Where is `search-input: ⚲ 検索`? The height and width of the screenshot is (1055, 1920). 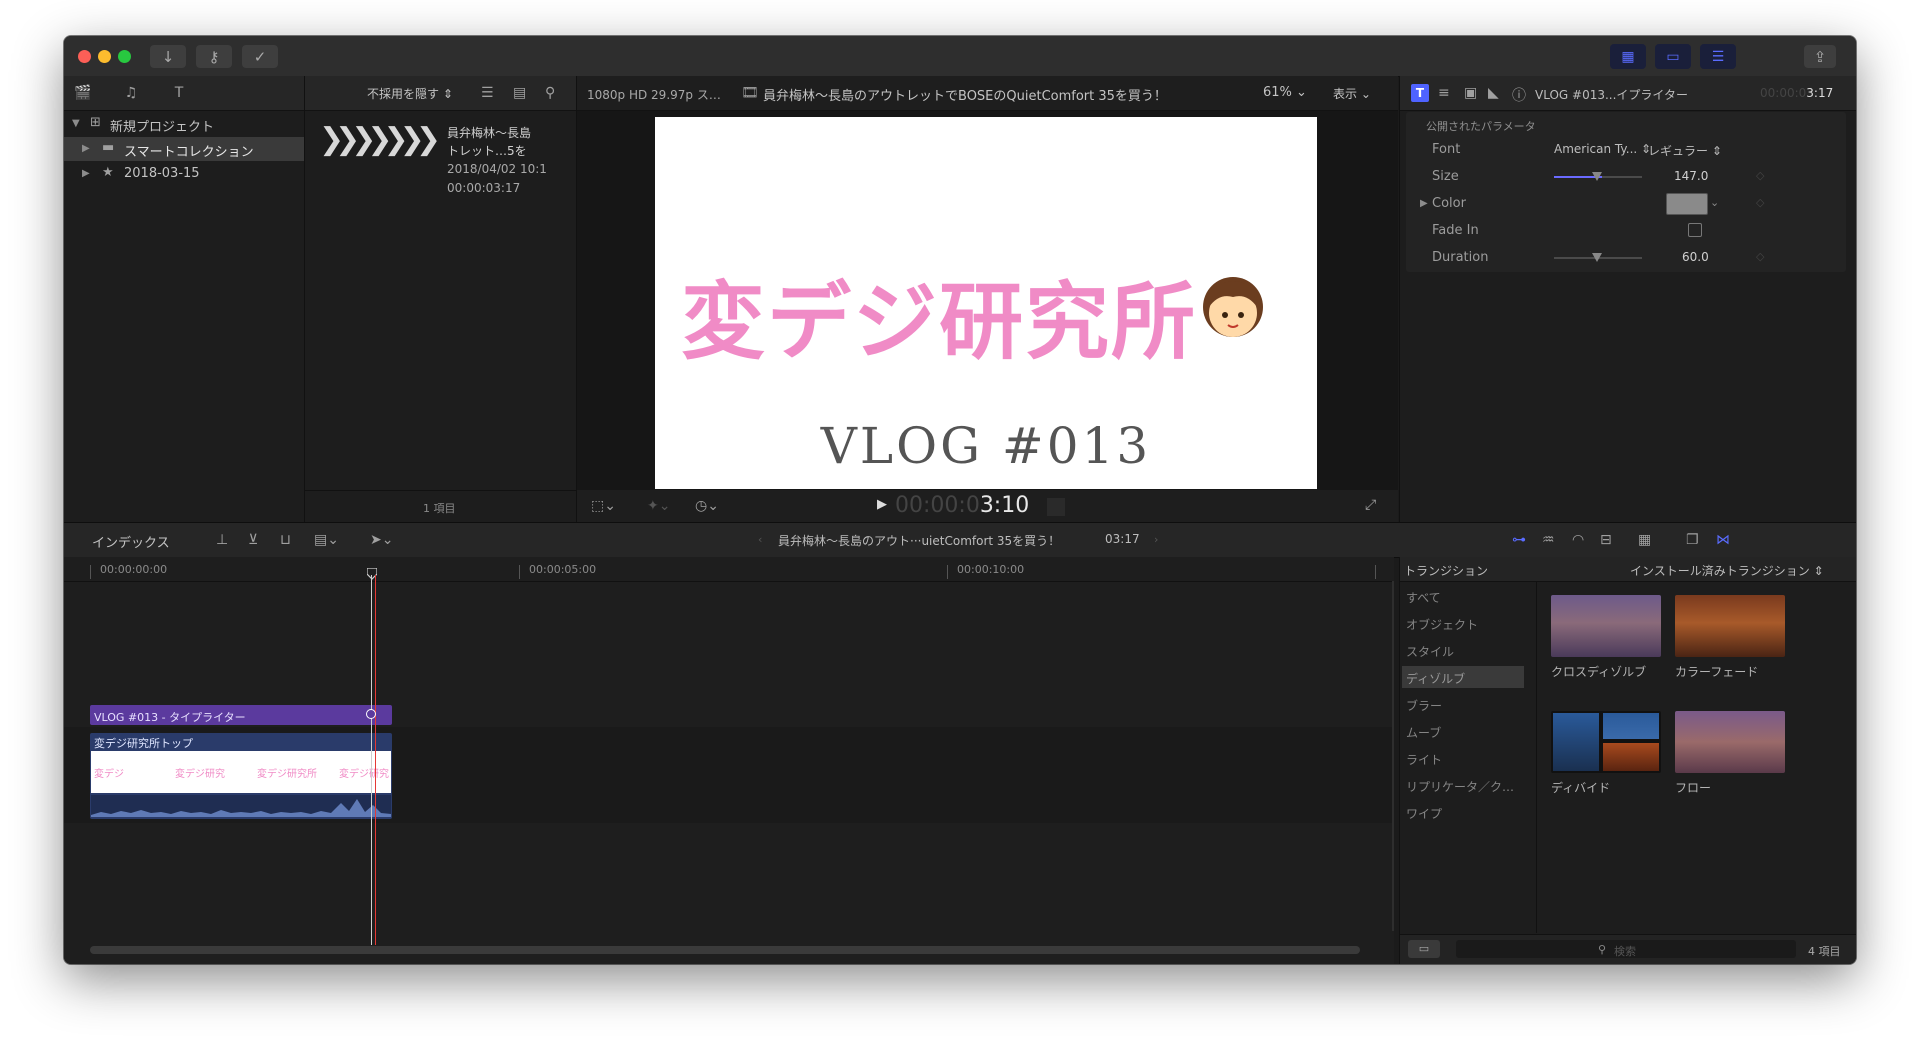
search-input: ⚲ 検索 is located at coordinates (1626, 949).